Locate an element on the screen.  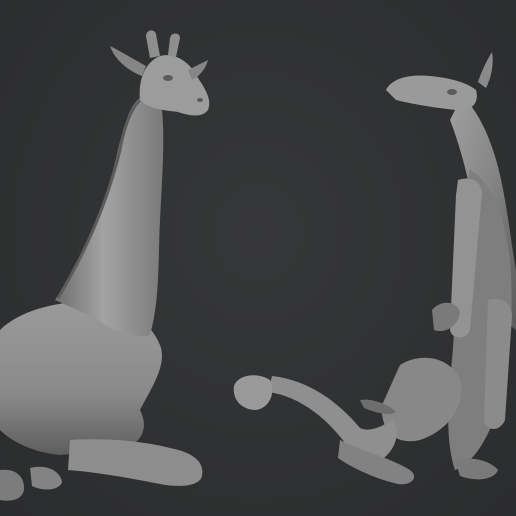
giraffe-left-head is located at coordinates (174, 85).